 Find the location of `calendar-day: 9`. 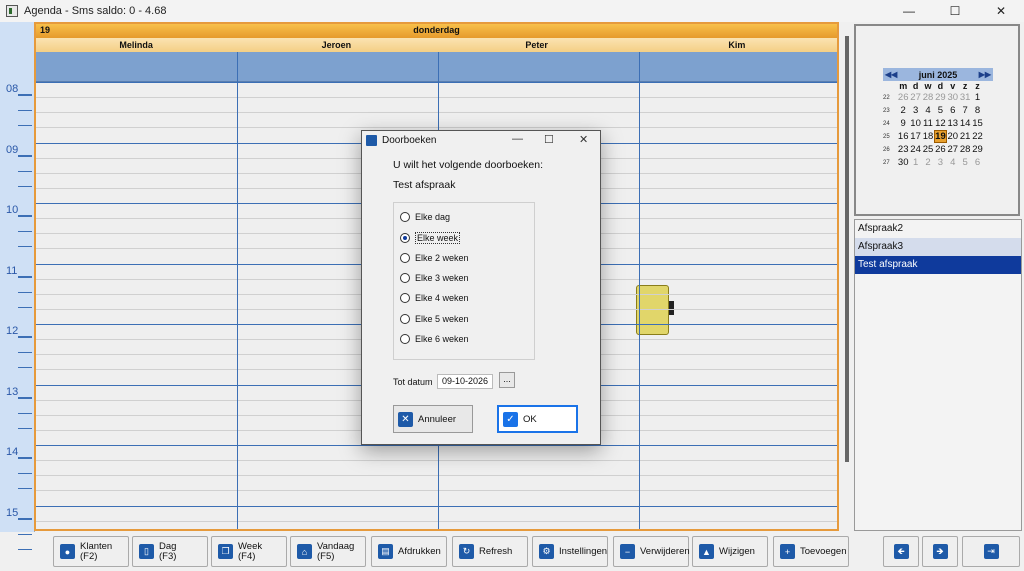

calendar-day: 9 is located at coordinates (903, 123).